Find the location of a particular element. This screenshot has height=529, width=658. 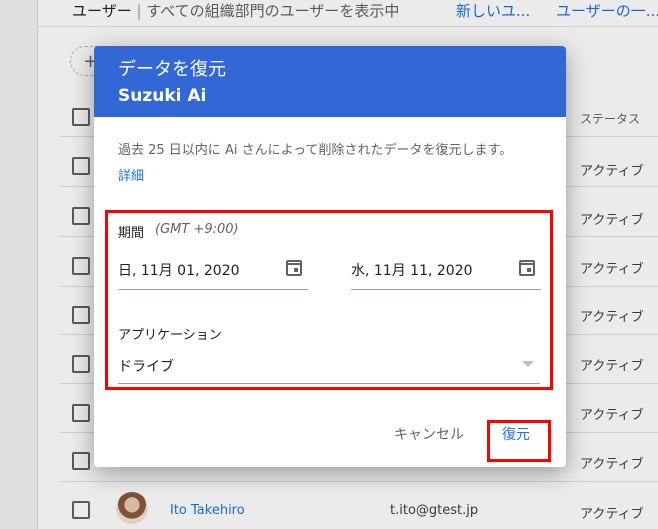

application-select: ドライブ is located at coordinates (329, 367).